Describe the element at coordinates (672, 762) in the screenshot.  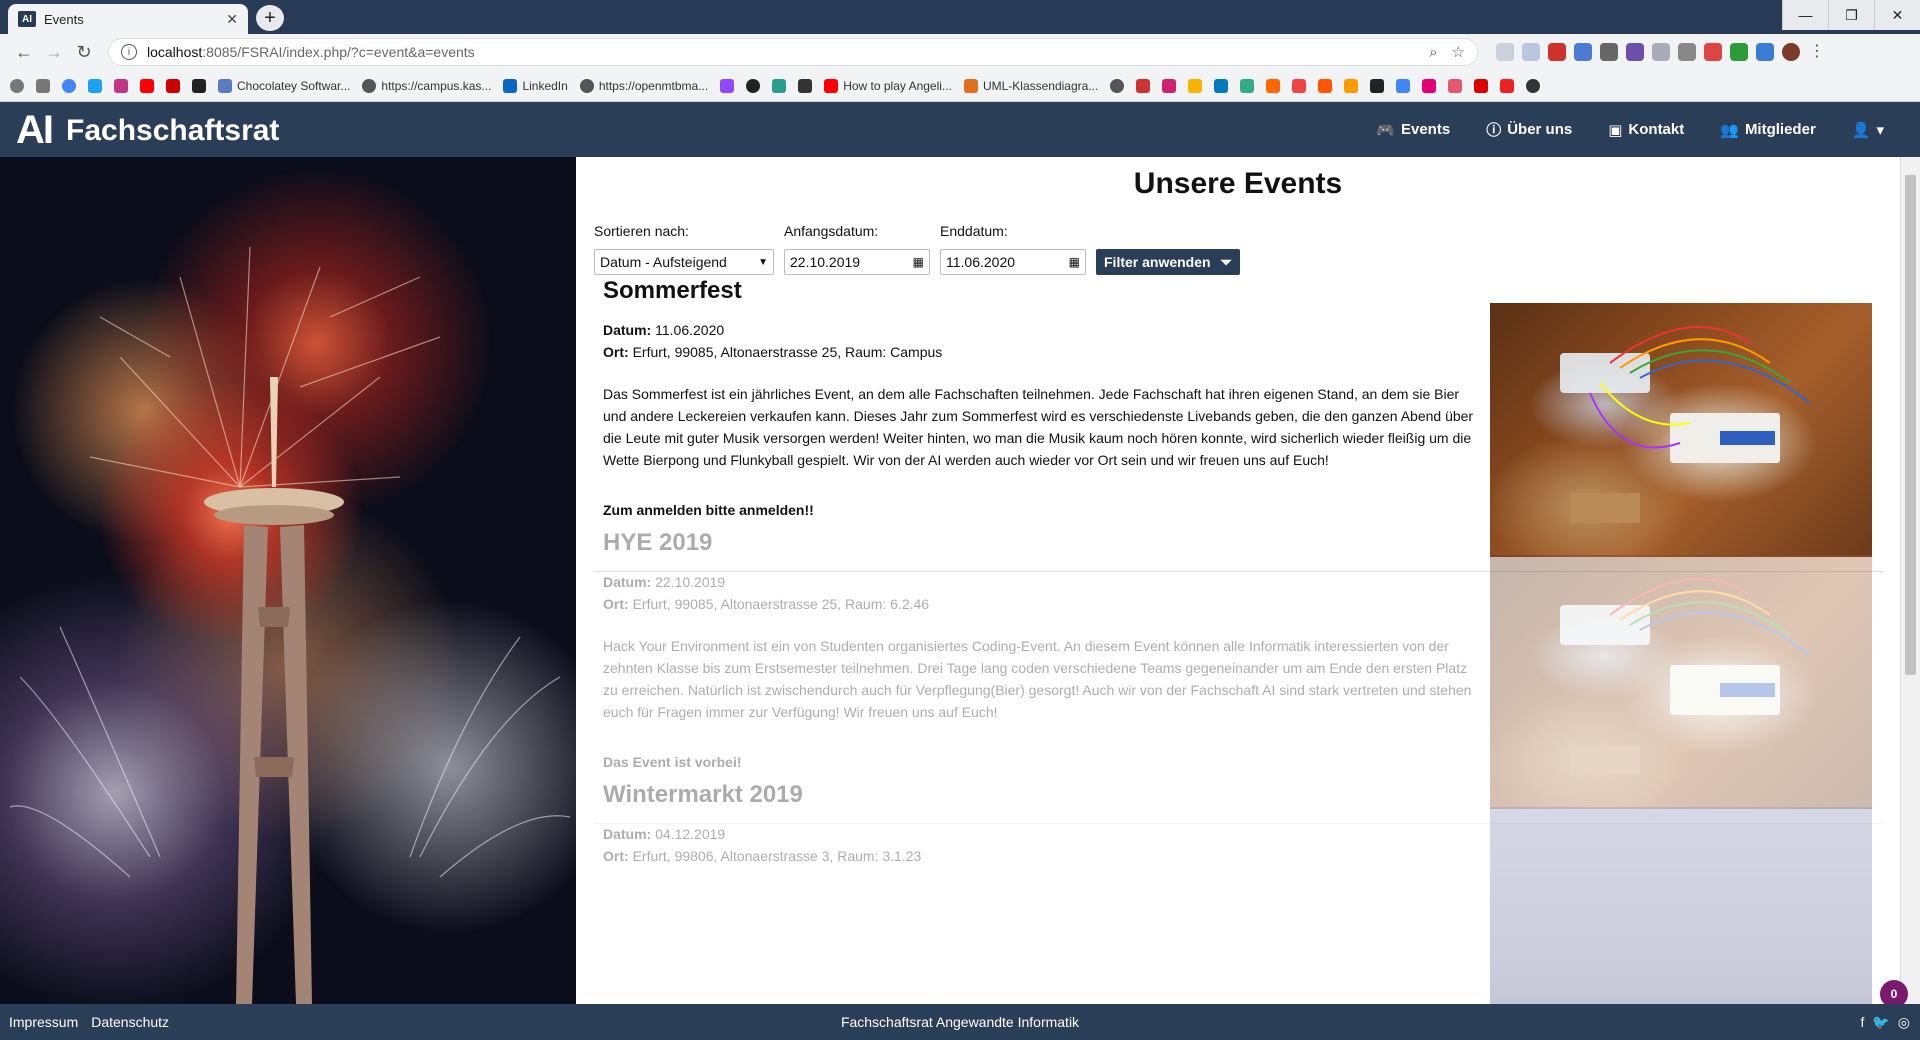
I see `event-note: Das Event ist vorbei!` at that location.